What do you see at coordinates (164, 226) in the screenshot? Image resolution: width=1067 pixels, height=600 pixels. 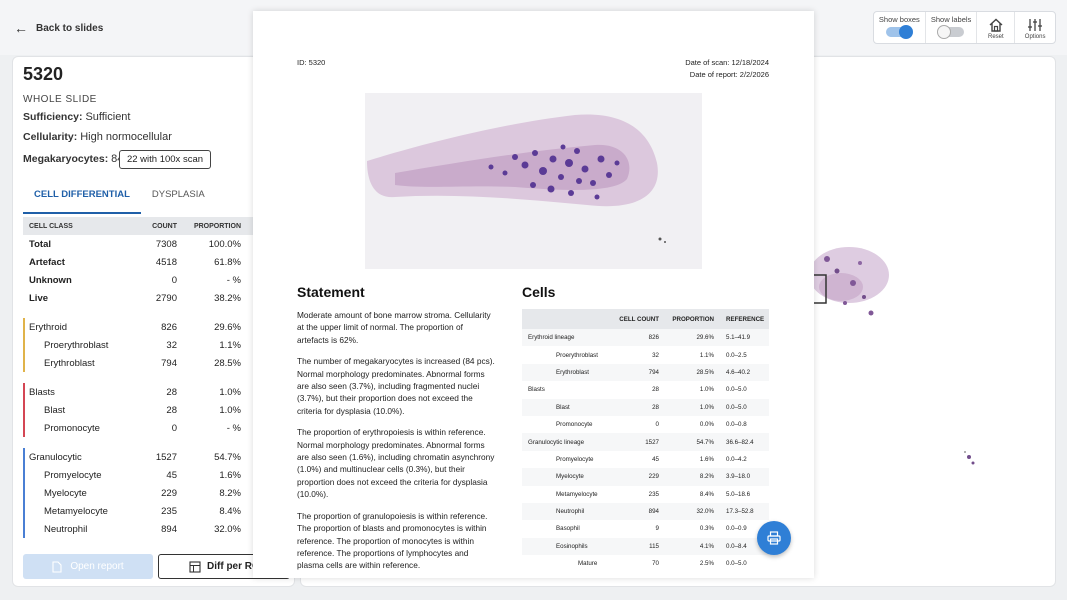 I see `header-count: COUNT` at bounding box center [164, 226].